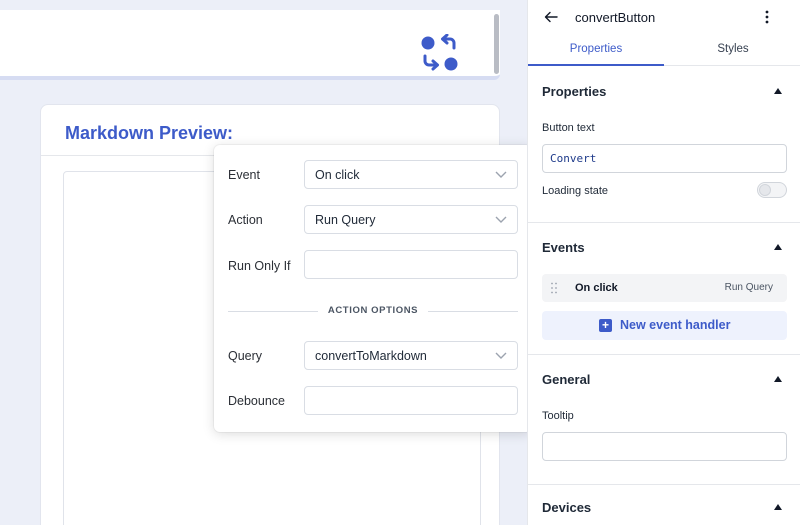 This screenshot has width=800, height=525. Describe the element at coordinates (411, 264) in the screenshot. I see `run-only-if-input` at that location.